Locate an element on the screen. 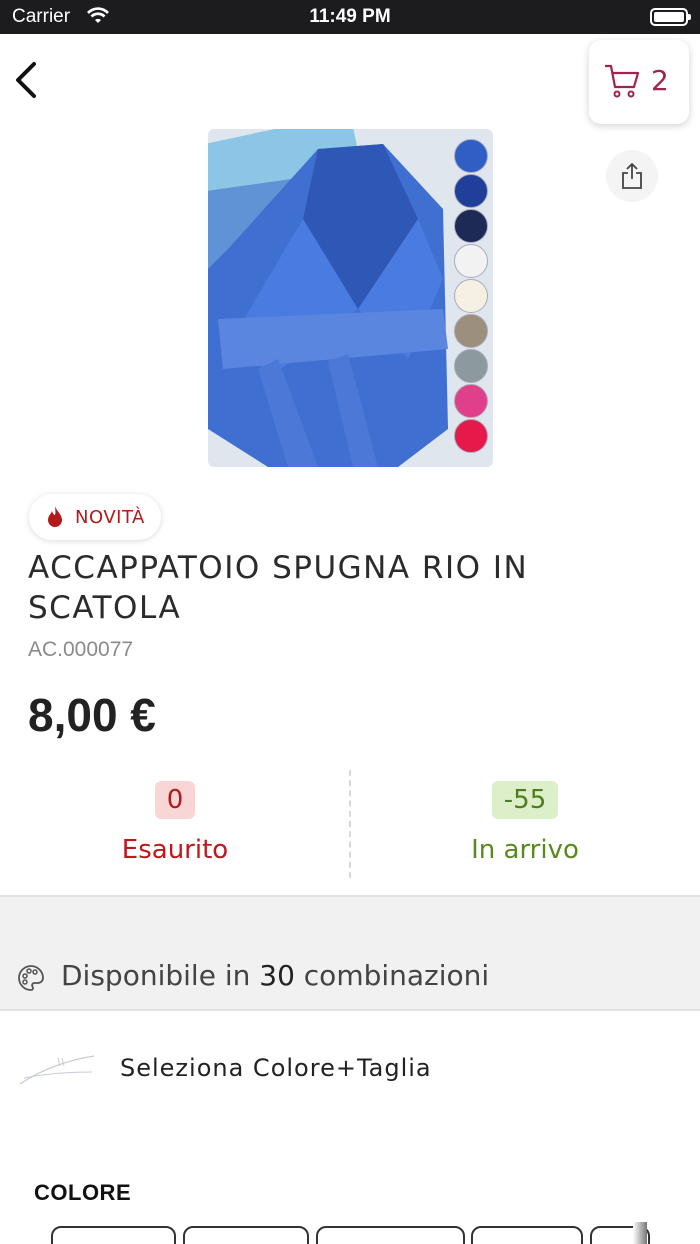 The image size is (700, 1244). stock-incoming: -55 In arrivo is located at coordinates (525, 825).